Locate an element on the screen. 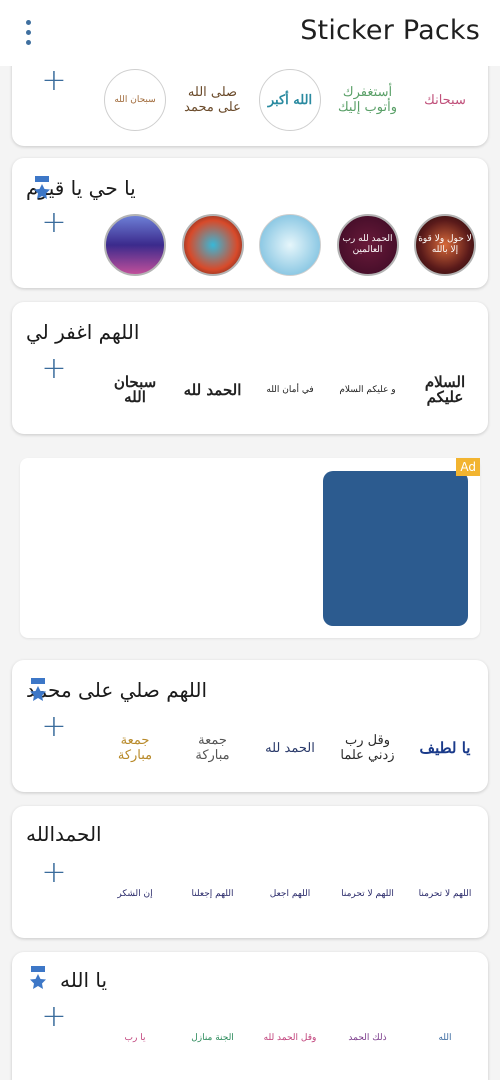 This screenshot has height=1080, width=500. sticker-thumbnail: يا رب is located at coordinates (135, 1038).